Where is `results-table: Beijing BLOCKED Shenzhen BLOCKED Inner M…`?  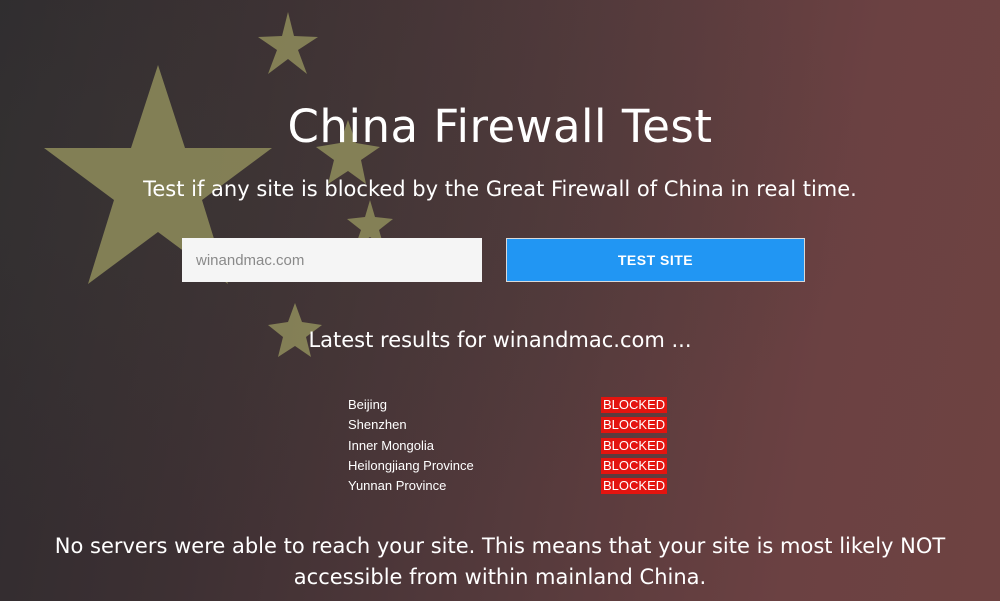 results-table: Beijing BLOCKED Shenzhen BLOCKED Inner M… is located at coordinates (513, 446).